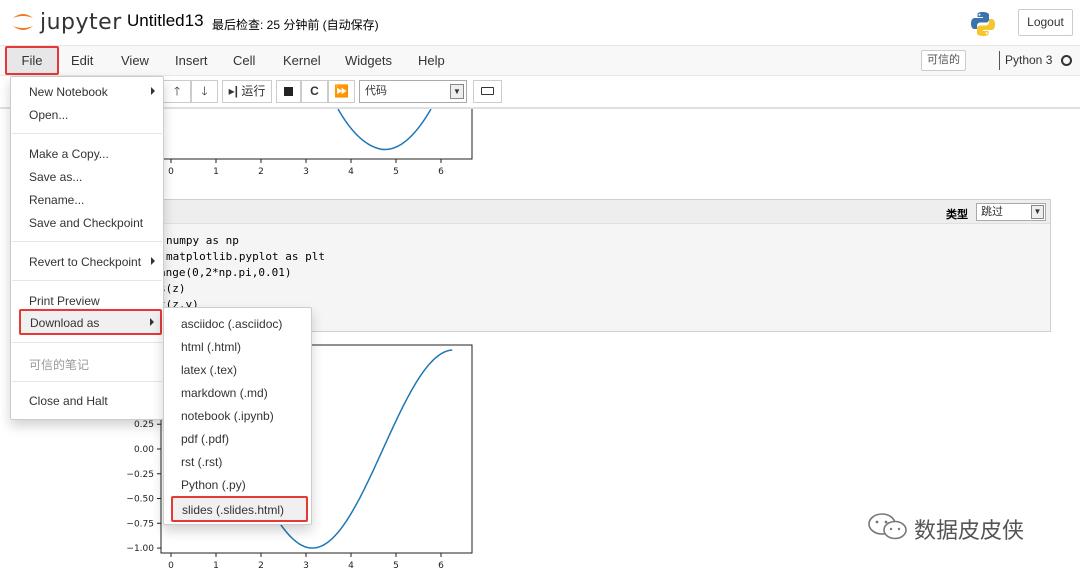 The height and width of the screenshot is (574, 1080). I want to click on command-palette-button, so click(487, 91).